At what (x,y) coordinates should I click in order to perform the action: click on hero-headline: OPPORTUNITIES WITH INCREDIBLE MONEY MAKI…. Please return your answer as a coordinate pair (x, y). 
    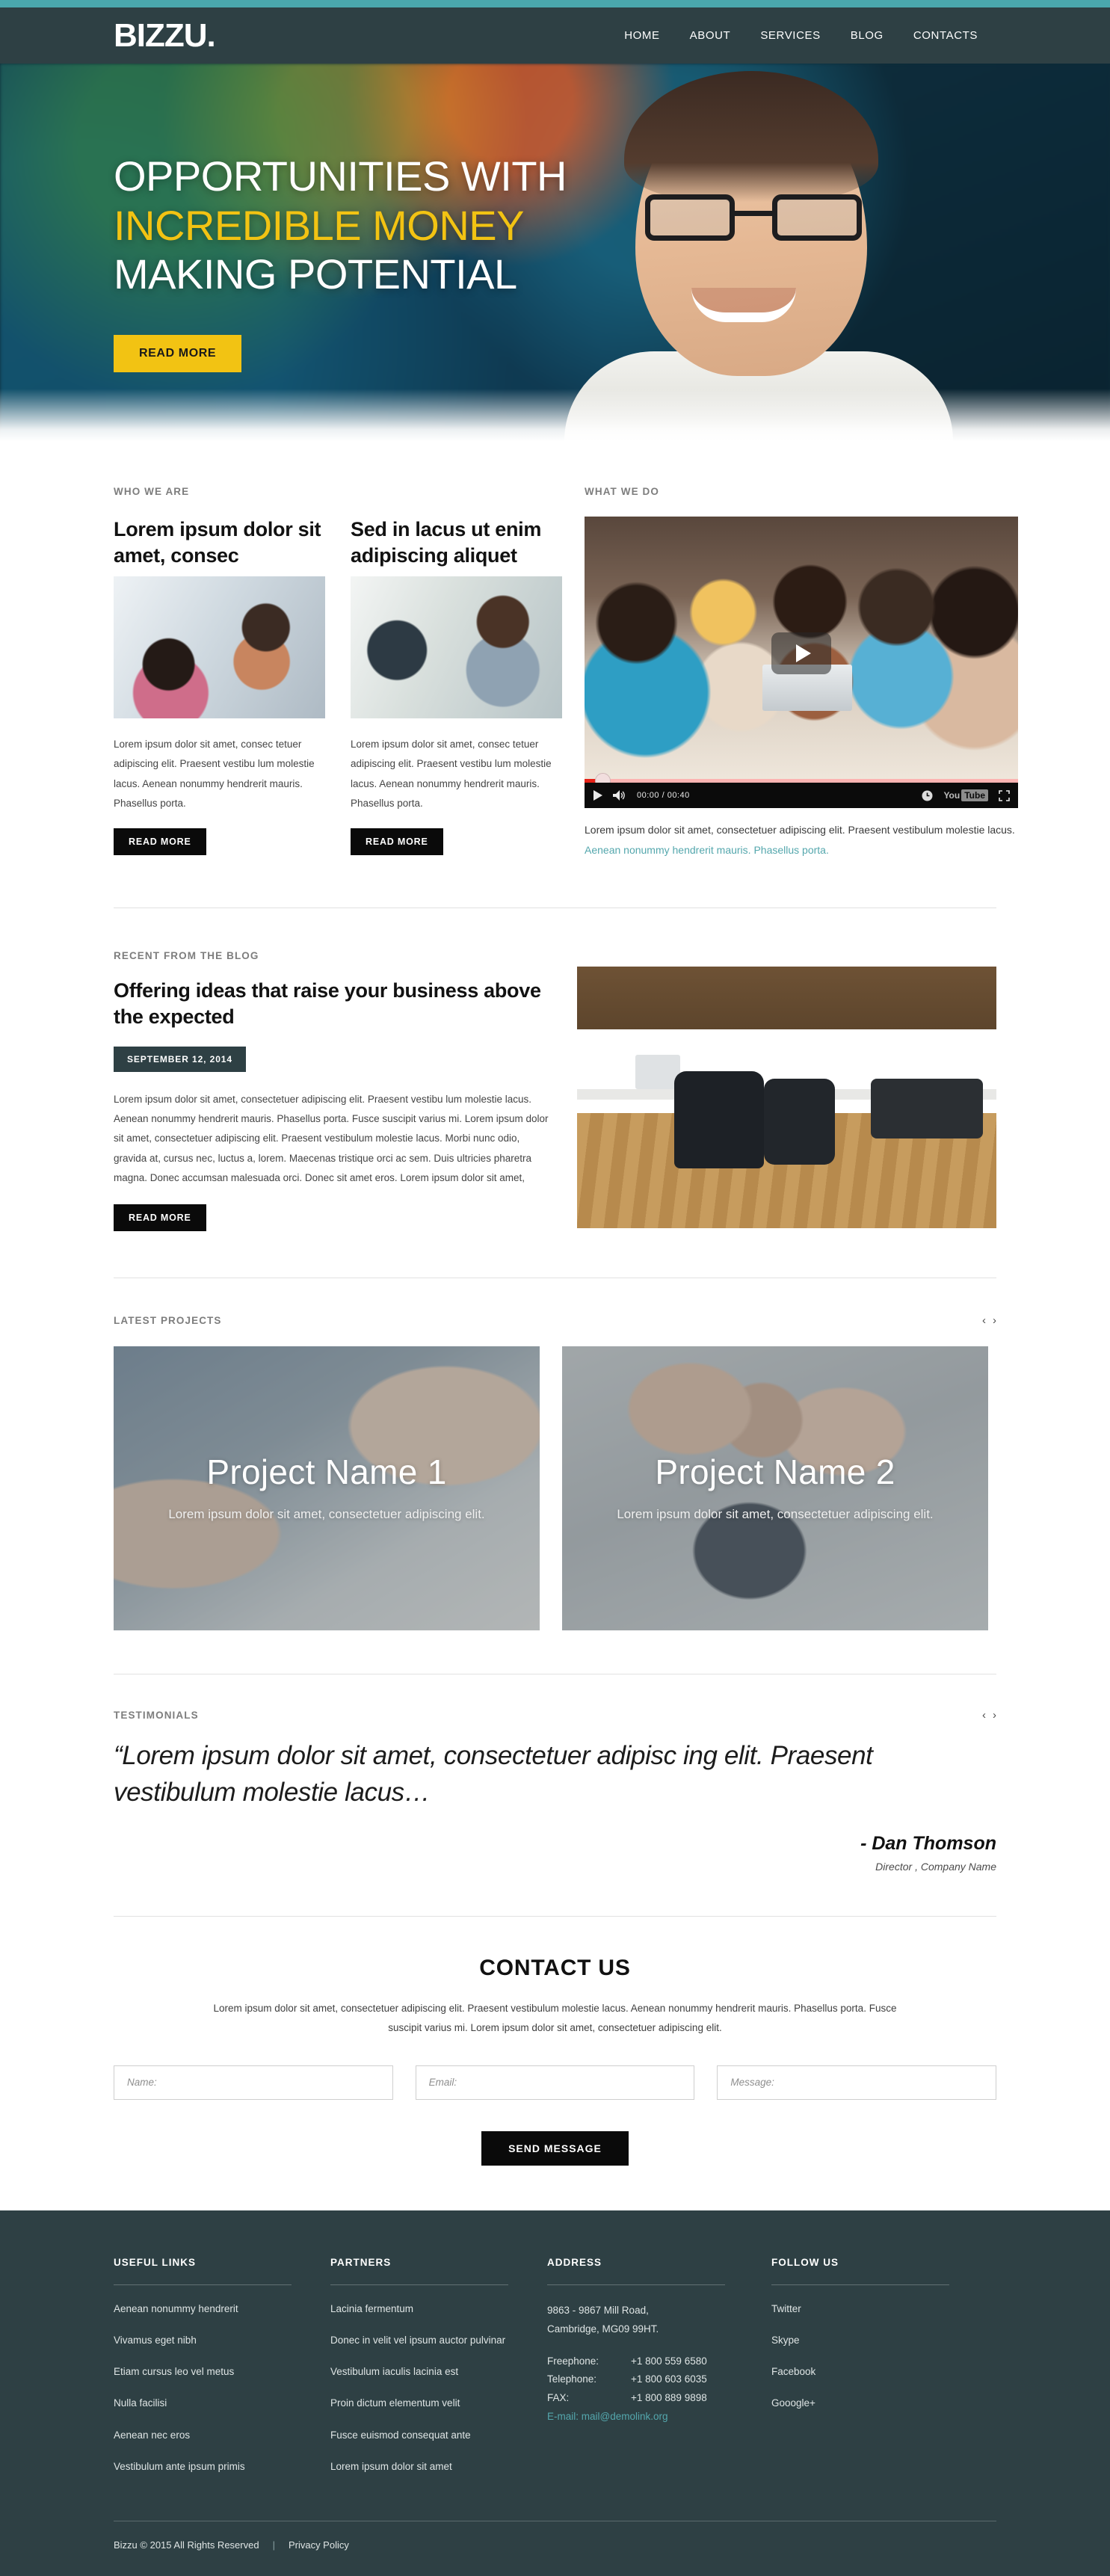
    Looking at the image, I should click on (612, 225).